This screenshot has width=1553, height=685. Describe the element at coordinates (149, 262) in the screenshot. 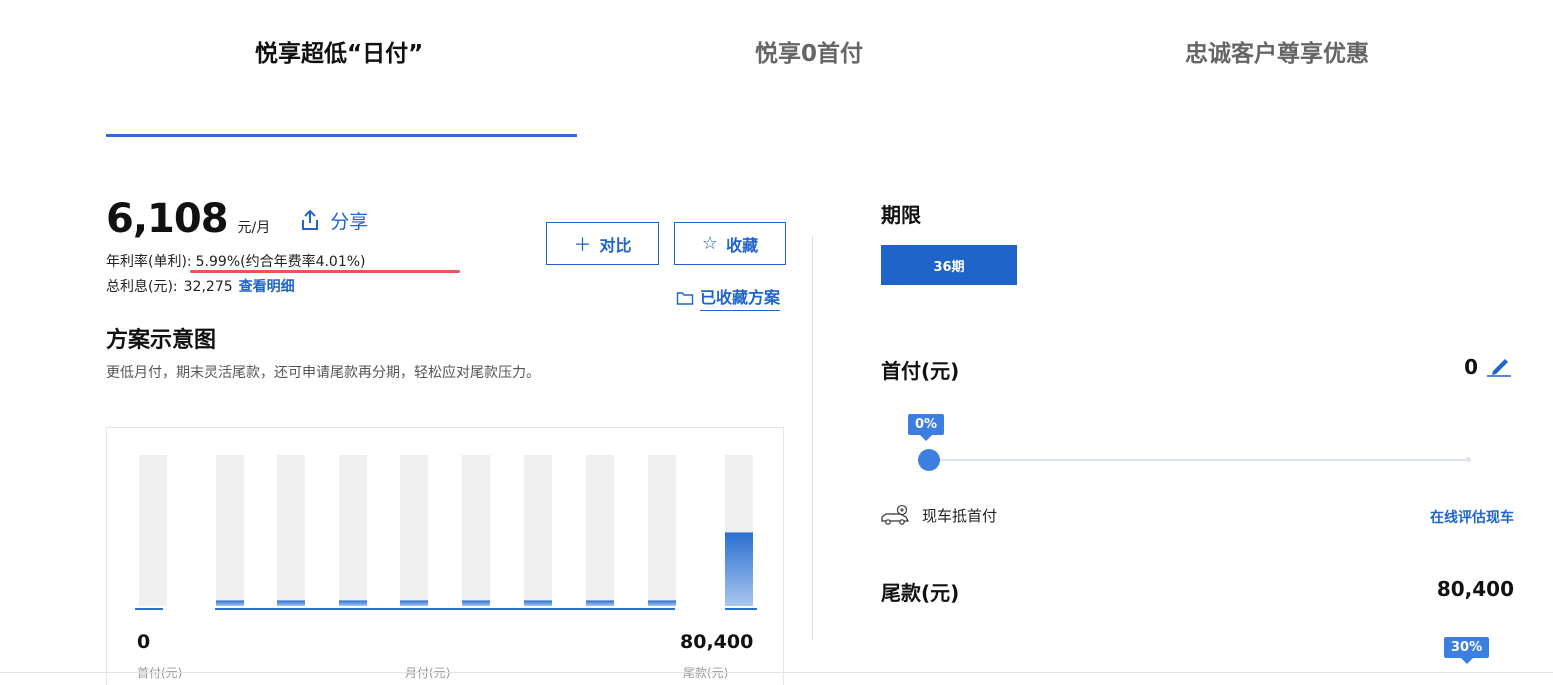

I see `rate-label: 年利率(单利):` at that location.